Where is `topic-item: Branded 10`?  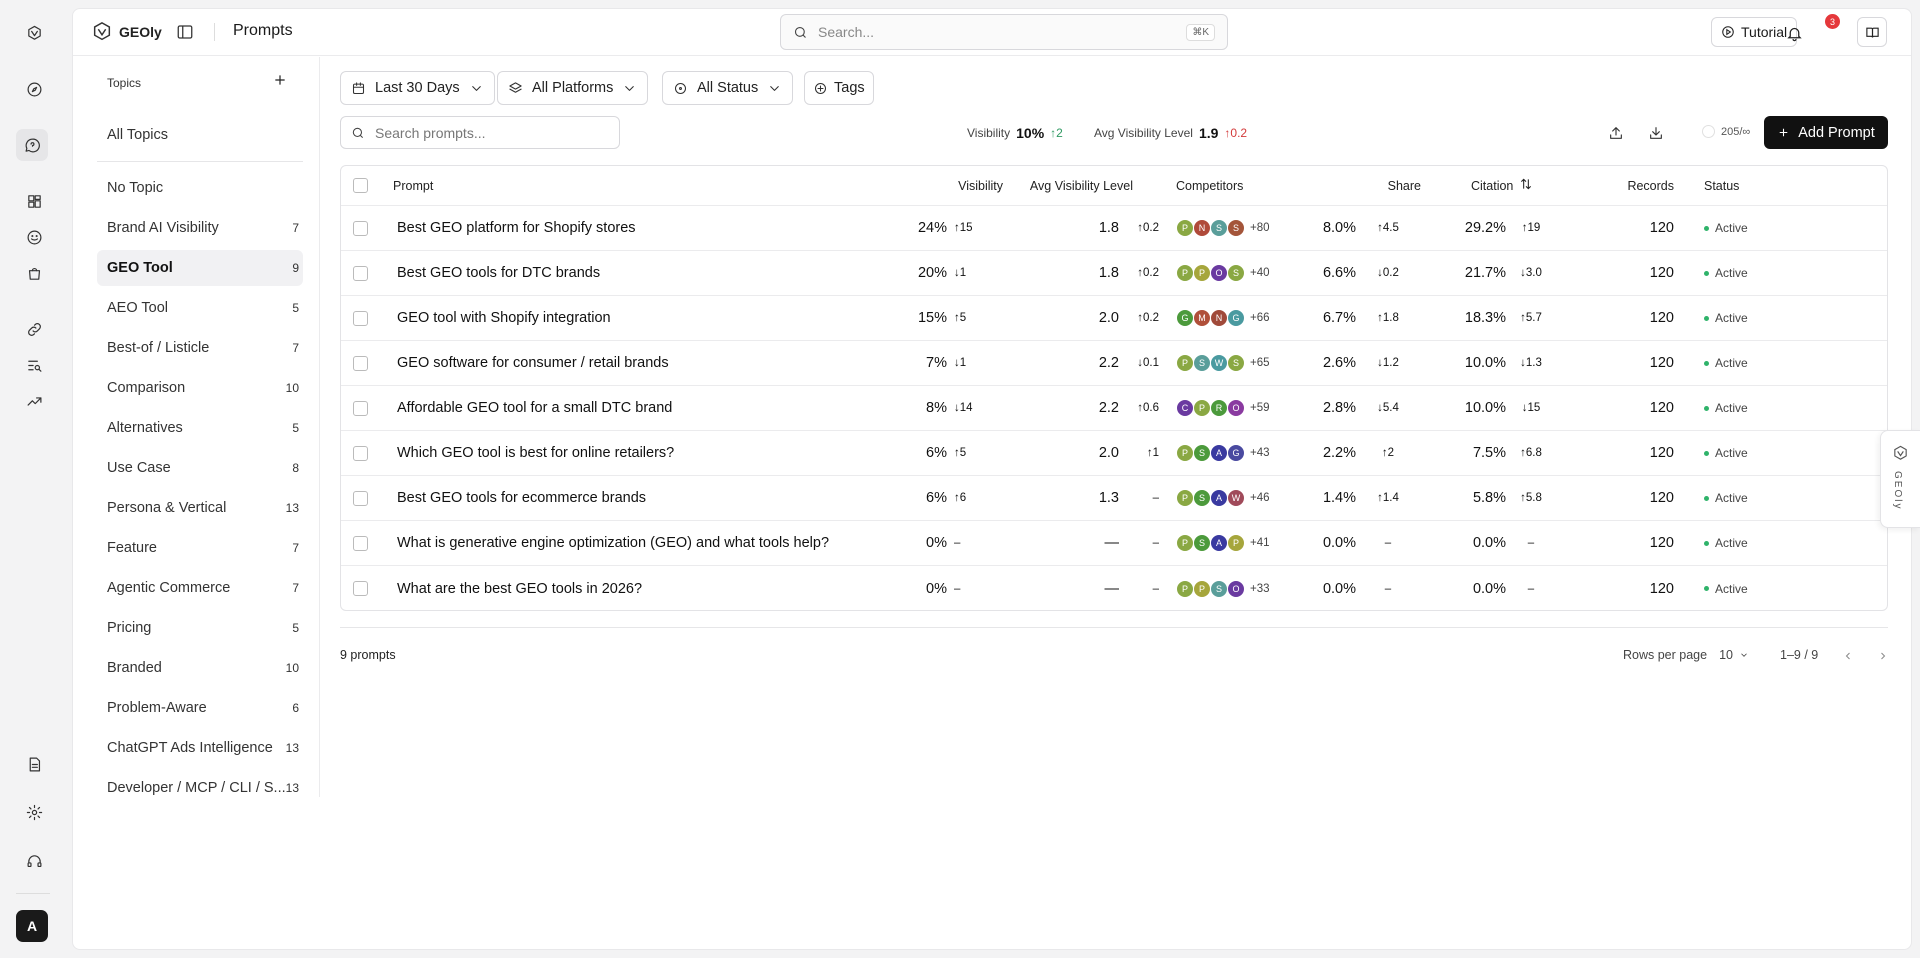 topic-item: Branded 10 is located at coordinates (200, 668).